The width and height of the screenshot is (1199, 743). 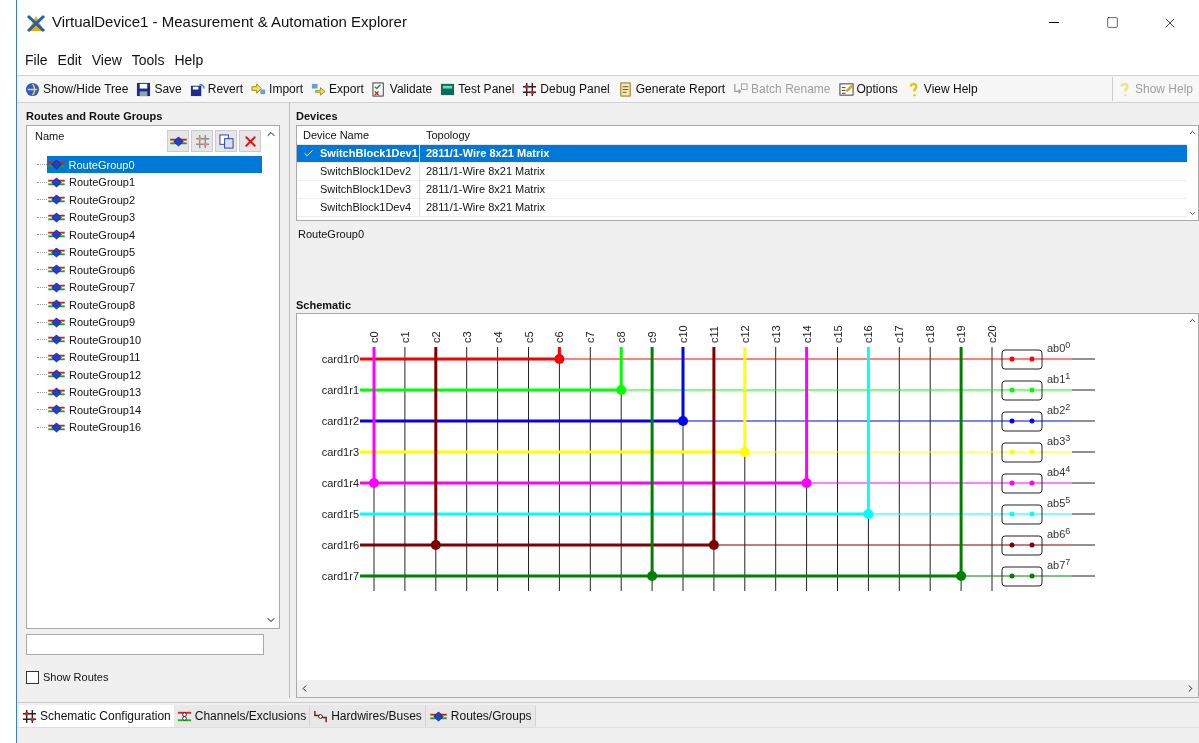 I want to click on tree-item: RouteGroup1, so click(x=93, y=182).